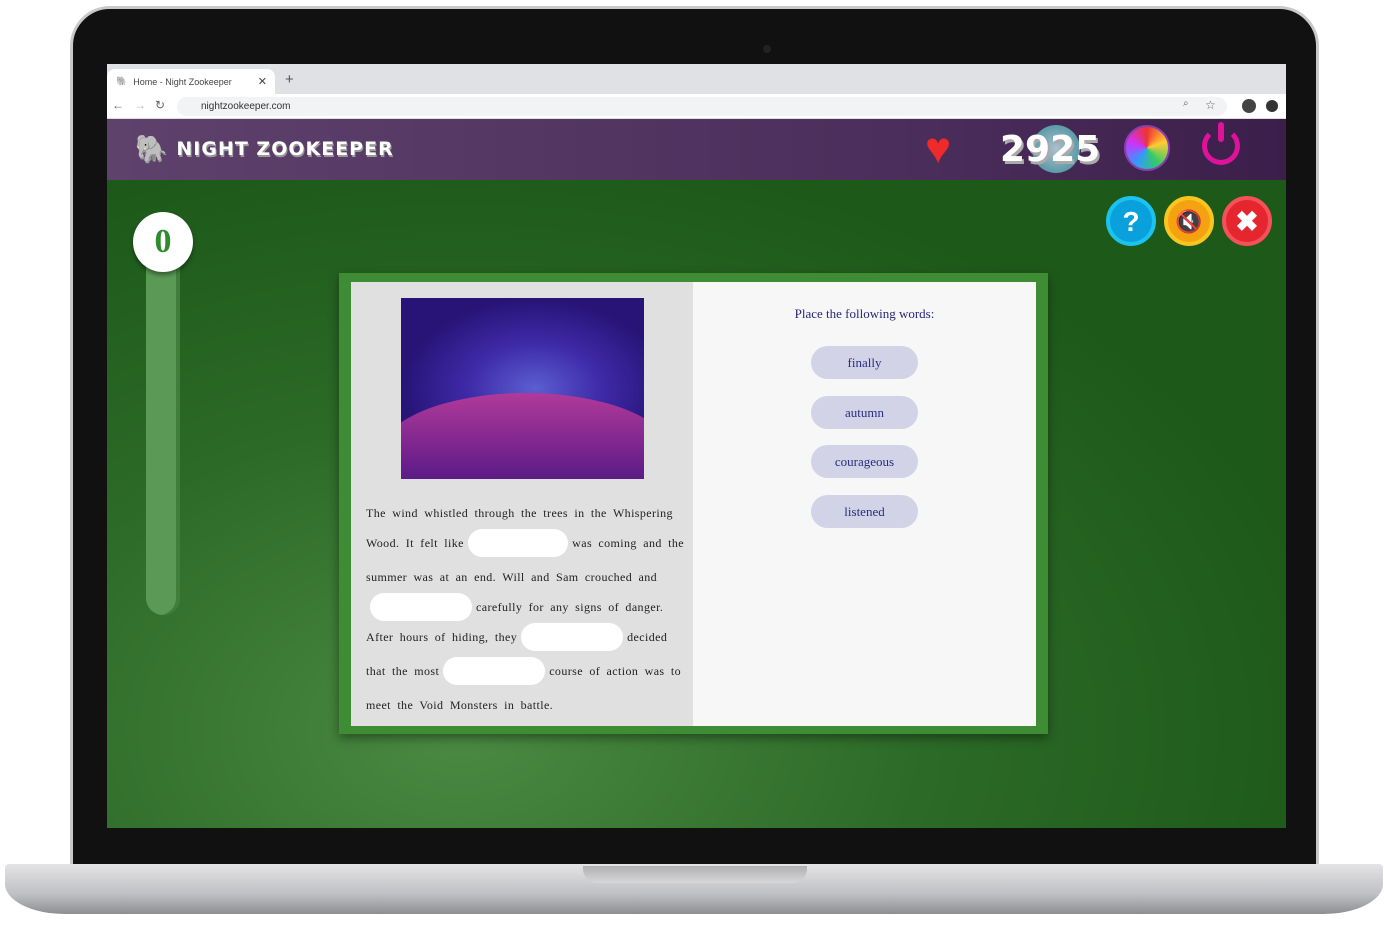 The width and height of the screenshot is (1387, 929). Describe the element at coordinates (702, 106) in the screenshot. I see `url-field: nightzookeeper.com` at that location.